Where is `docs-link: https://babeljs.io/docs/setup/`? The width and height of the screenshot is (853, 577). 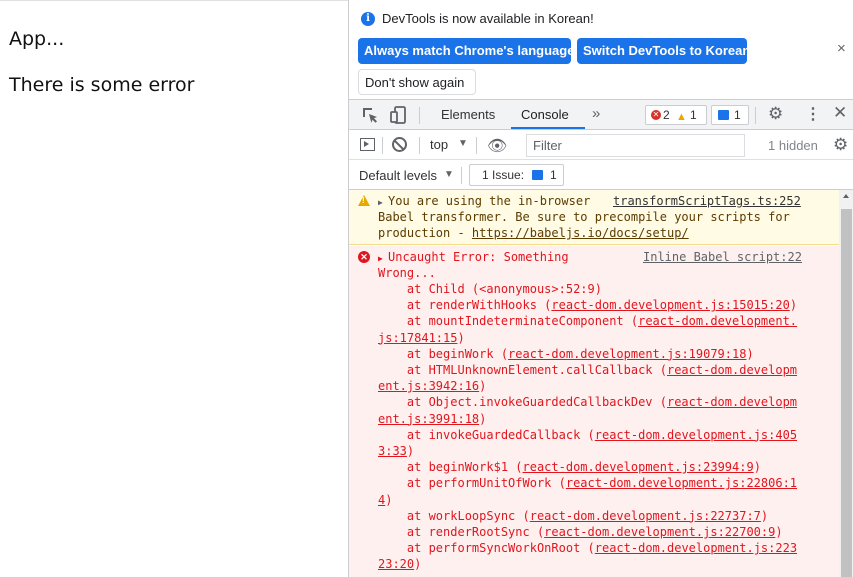
docs-link: https://babeljs.io/docs/setup/ is located at coordinates (580, 233).